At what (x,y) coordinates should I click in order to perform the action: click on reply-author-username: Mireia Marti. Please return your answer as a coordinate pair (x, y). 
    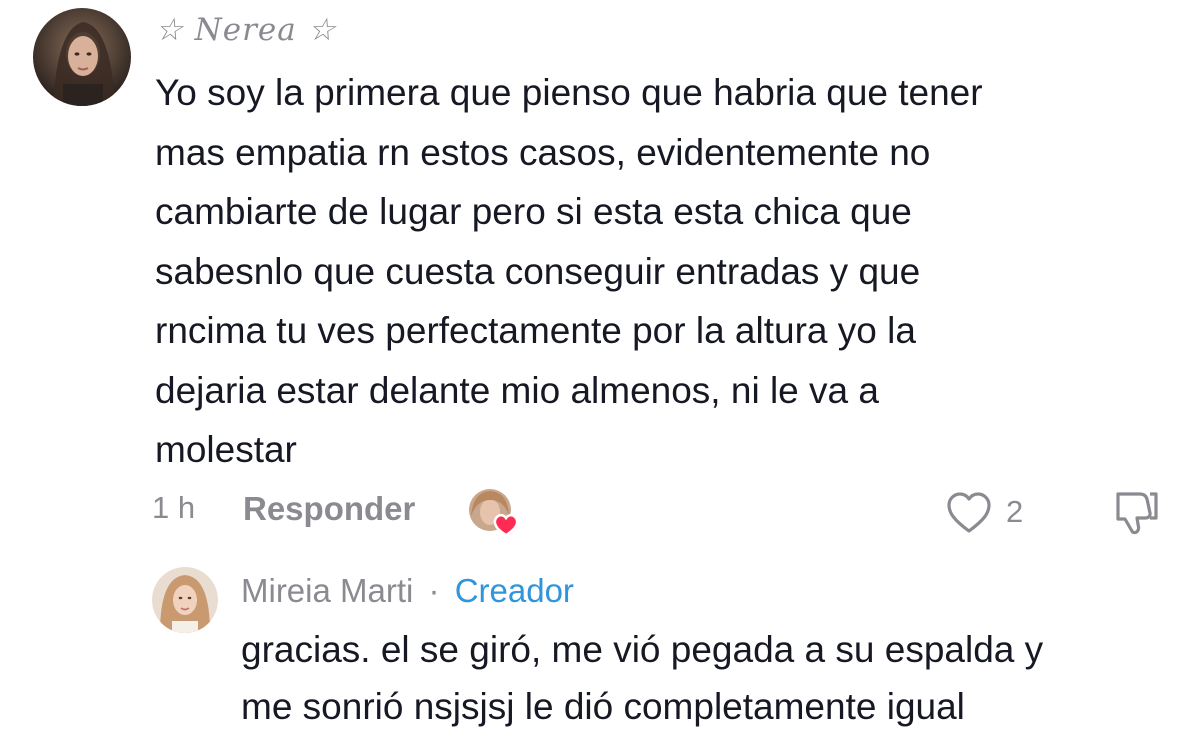
    Looking at the image, I should click on (327, 590).